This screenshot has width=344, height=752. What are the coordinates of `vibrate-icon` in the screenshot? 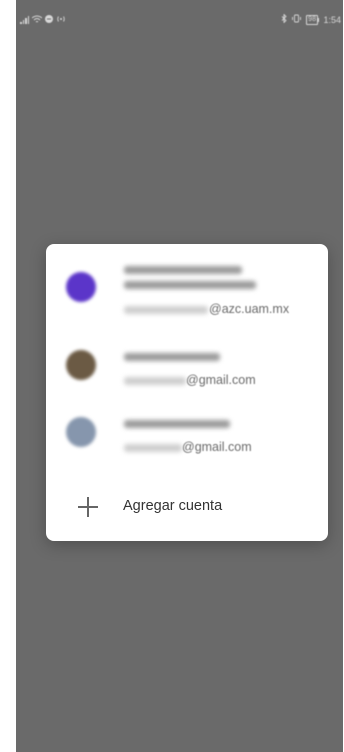 It's located at (296, 19).